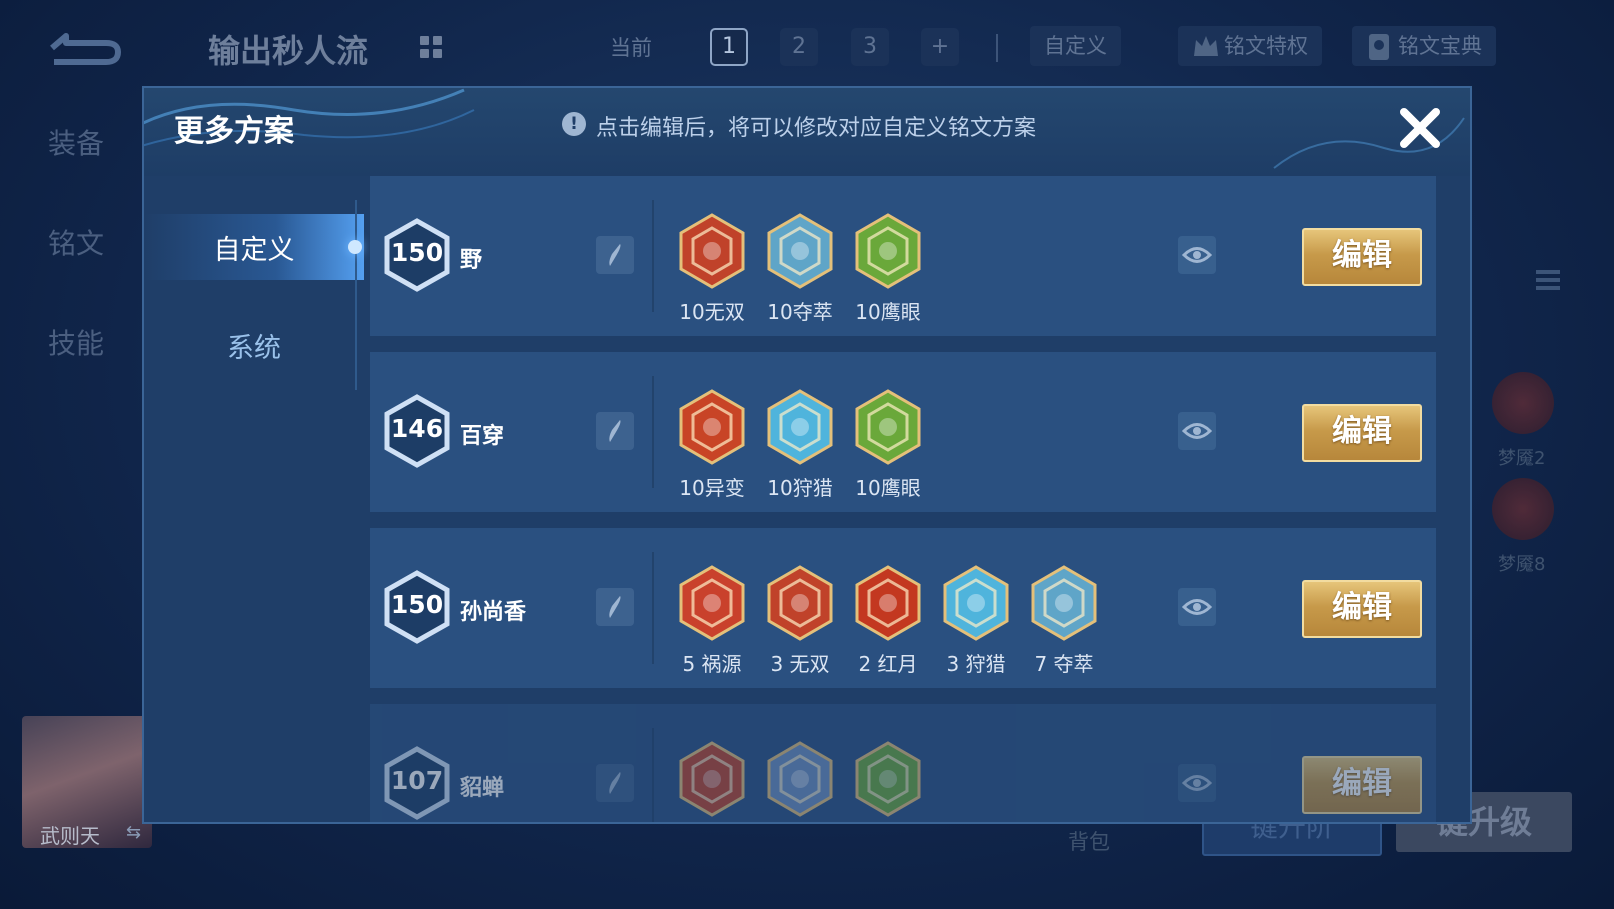 This screenshot has width=1614, height=909. I want to click on side-menu: 自定义 系统, so click(254, 499).